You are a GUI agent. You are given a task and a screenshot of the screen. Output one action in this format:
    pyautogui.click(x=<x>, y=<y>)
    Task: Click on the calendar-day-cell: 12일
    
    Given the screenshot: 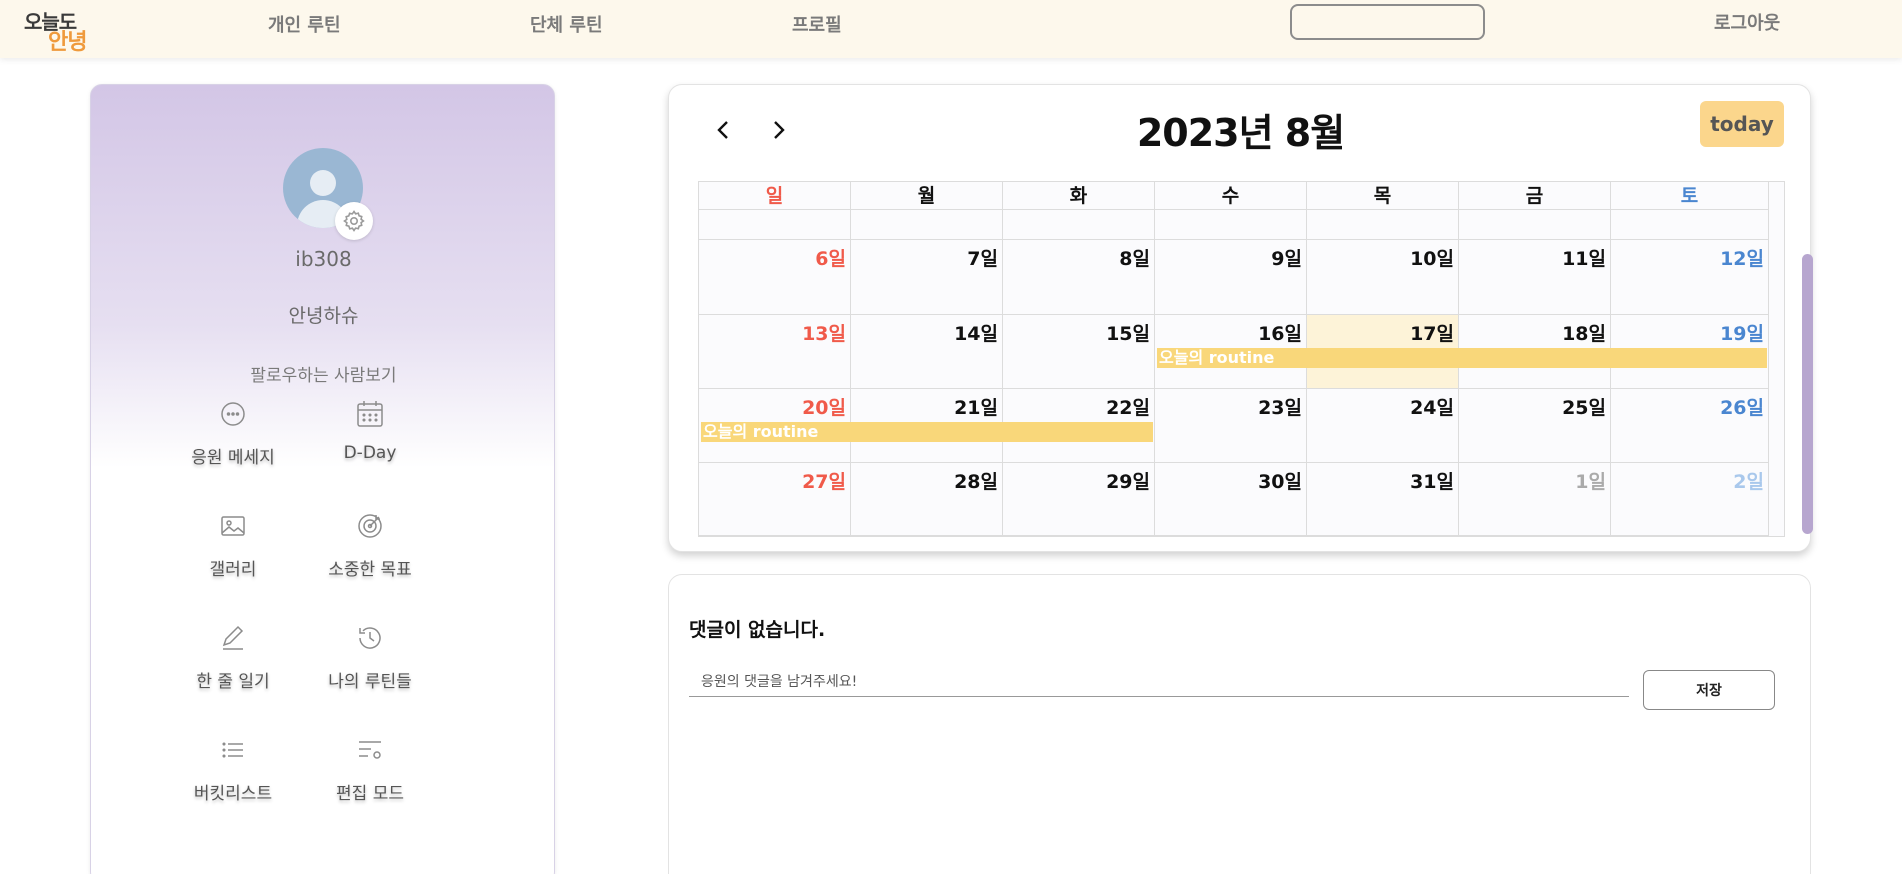 What is the action you would take?
    pyautogui.click(x=1690, y=277)
    